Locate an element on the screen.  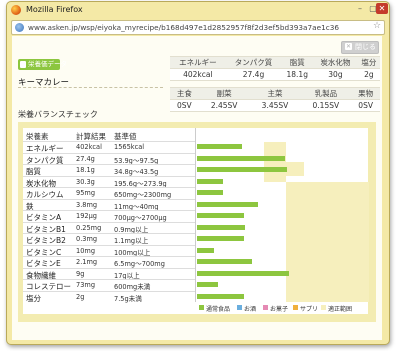
nutrient-result: 2.1mg is located at coordinates (87, 262).